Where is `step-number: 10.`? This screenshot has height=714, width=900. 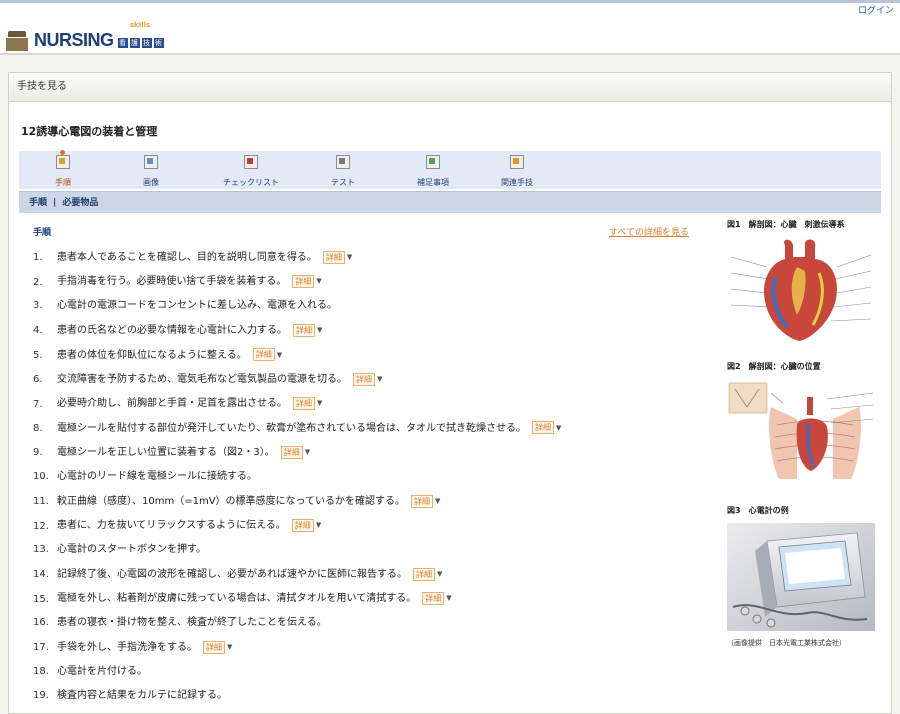
step-number: 10. is located at coordinates (41, 476).